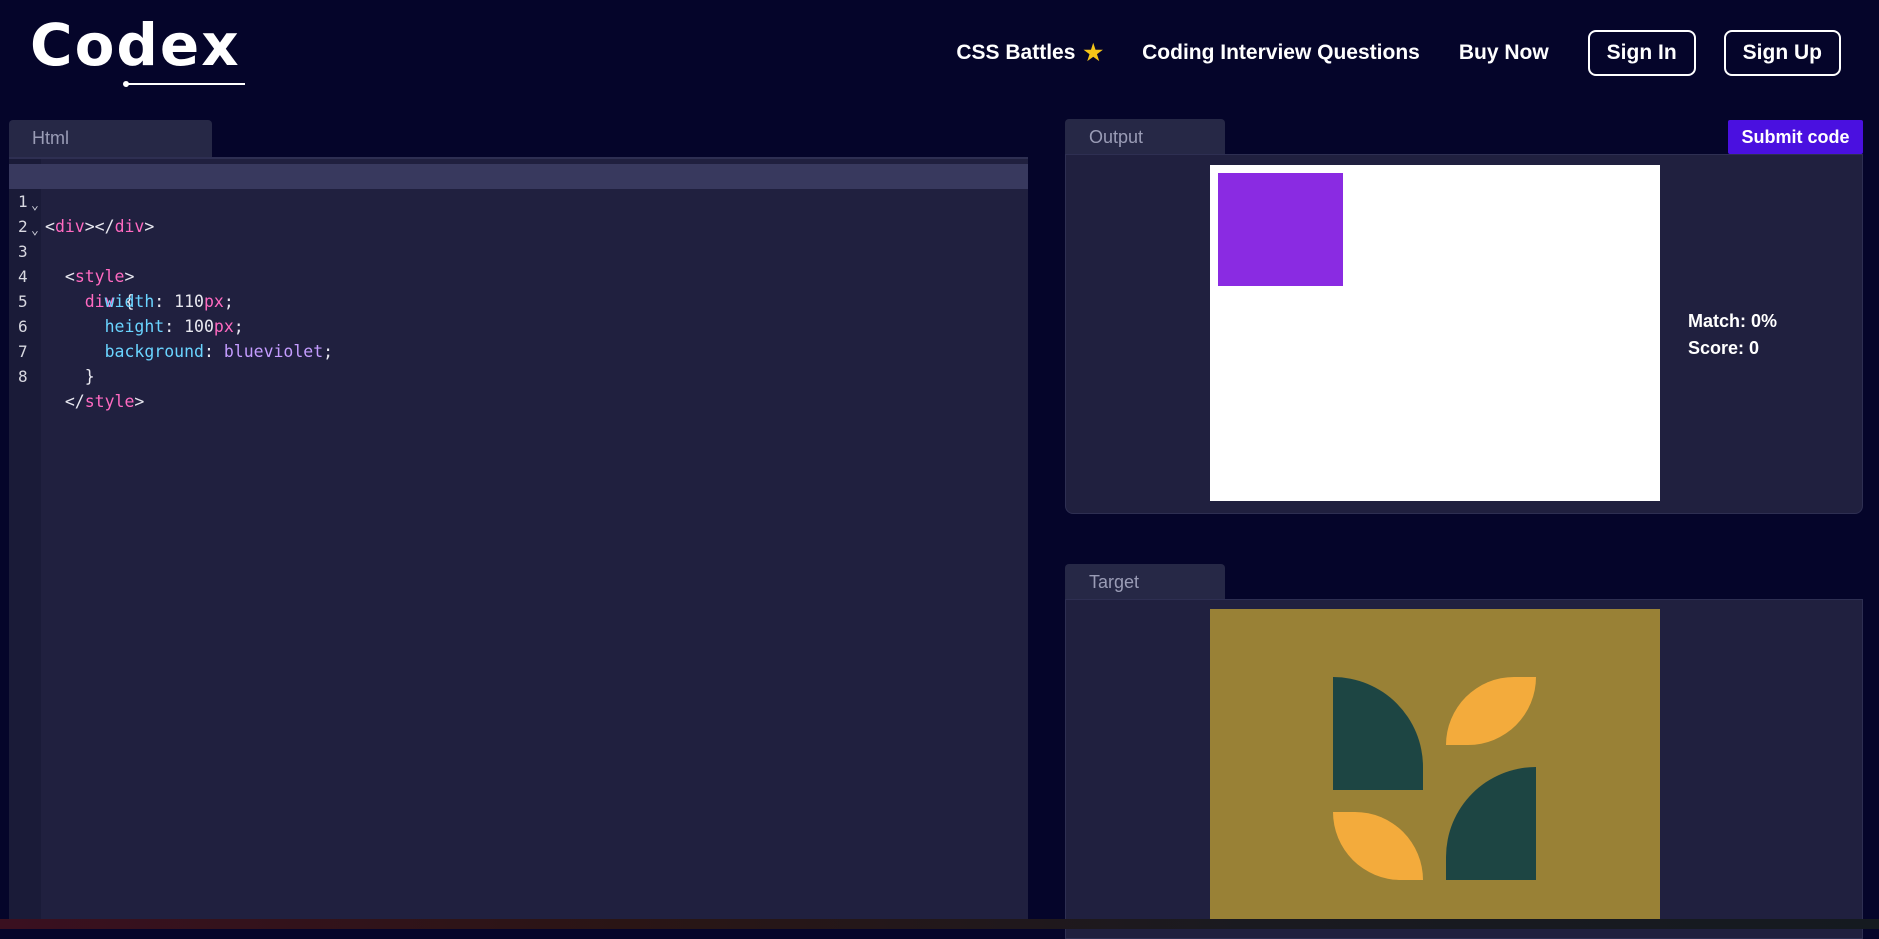  I want to click on code-line: 4 width: 110px;, so click(518, 275).